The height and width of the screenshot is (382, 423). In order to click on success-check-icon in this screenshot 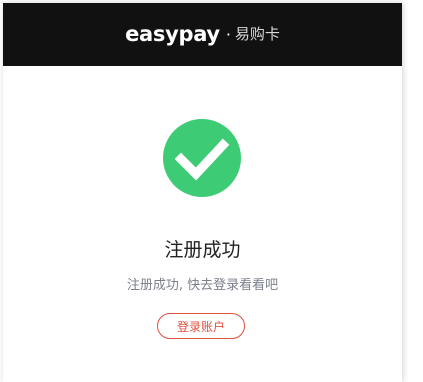, I will do `click(202, 158)`.